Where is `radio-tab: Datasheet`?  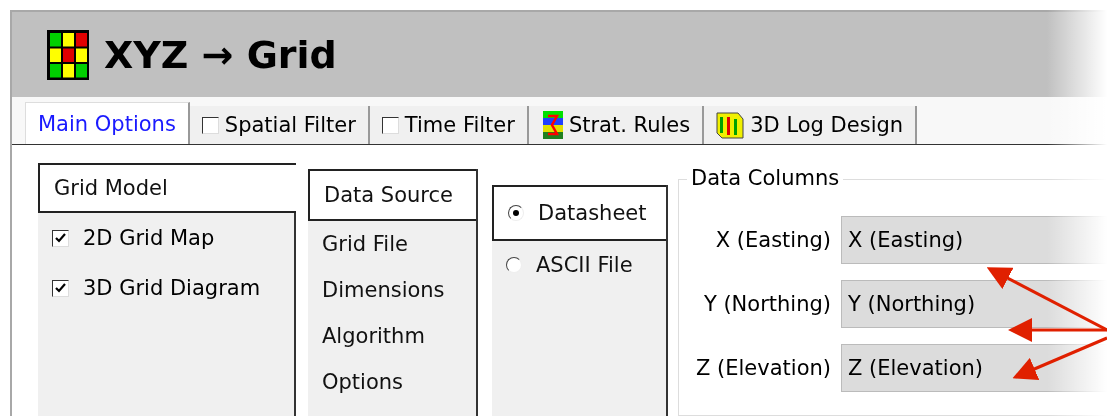
radio-tab: Datasheet is located at coordinates (579, 213).